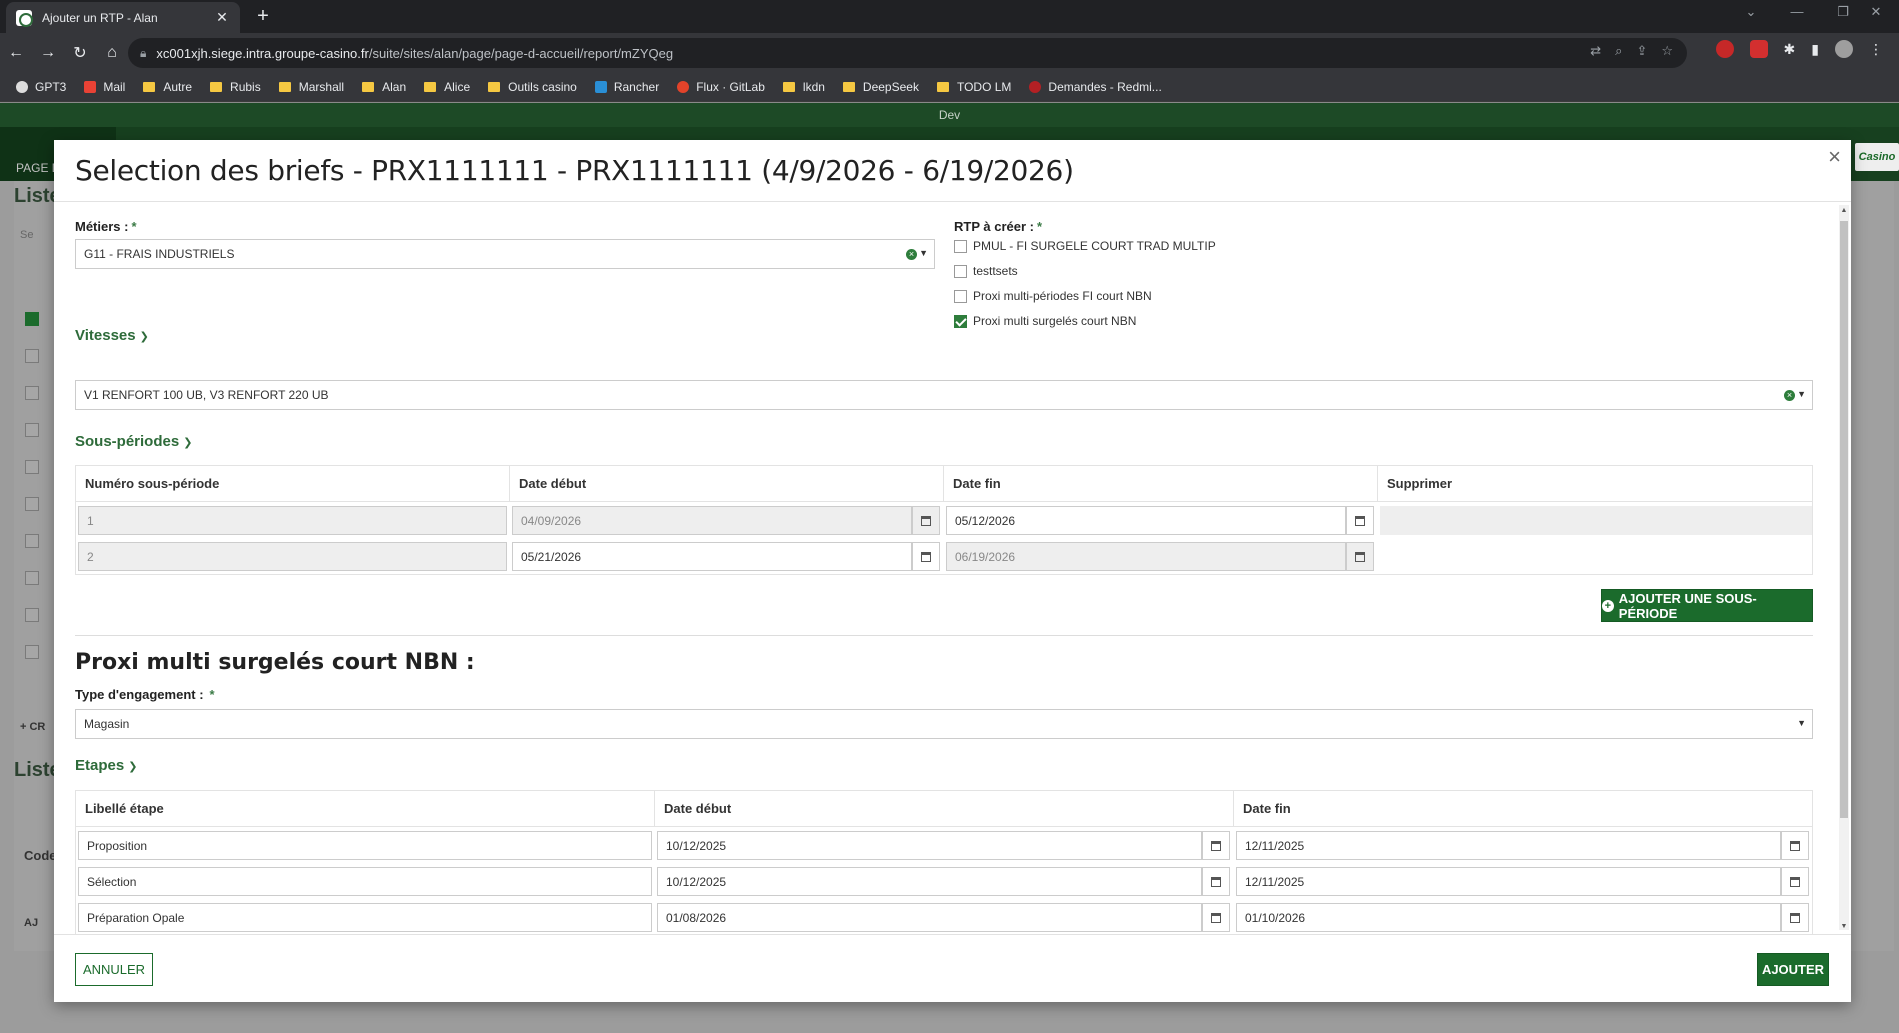 The width and height of the screenshot is (1899, 1033). I want to click on zoom-icon: ⌕, so click(1618, 51).